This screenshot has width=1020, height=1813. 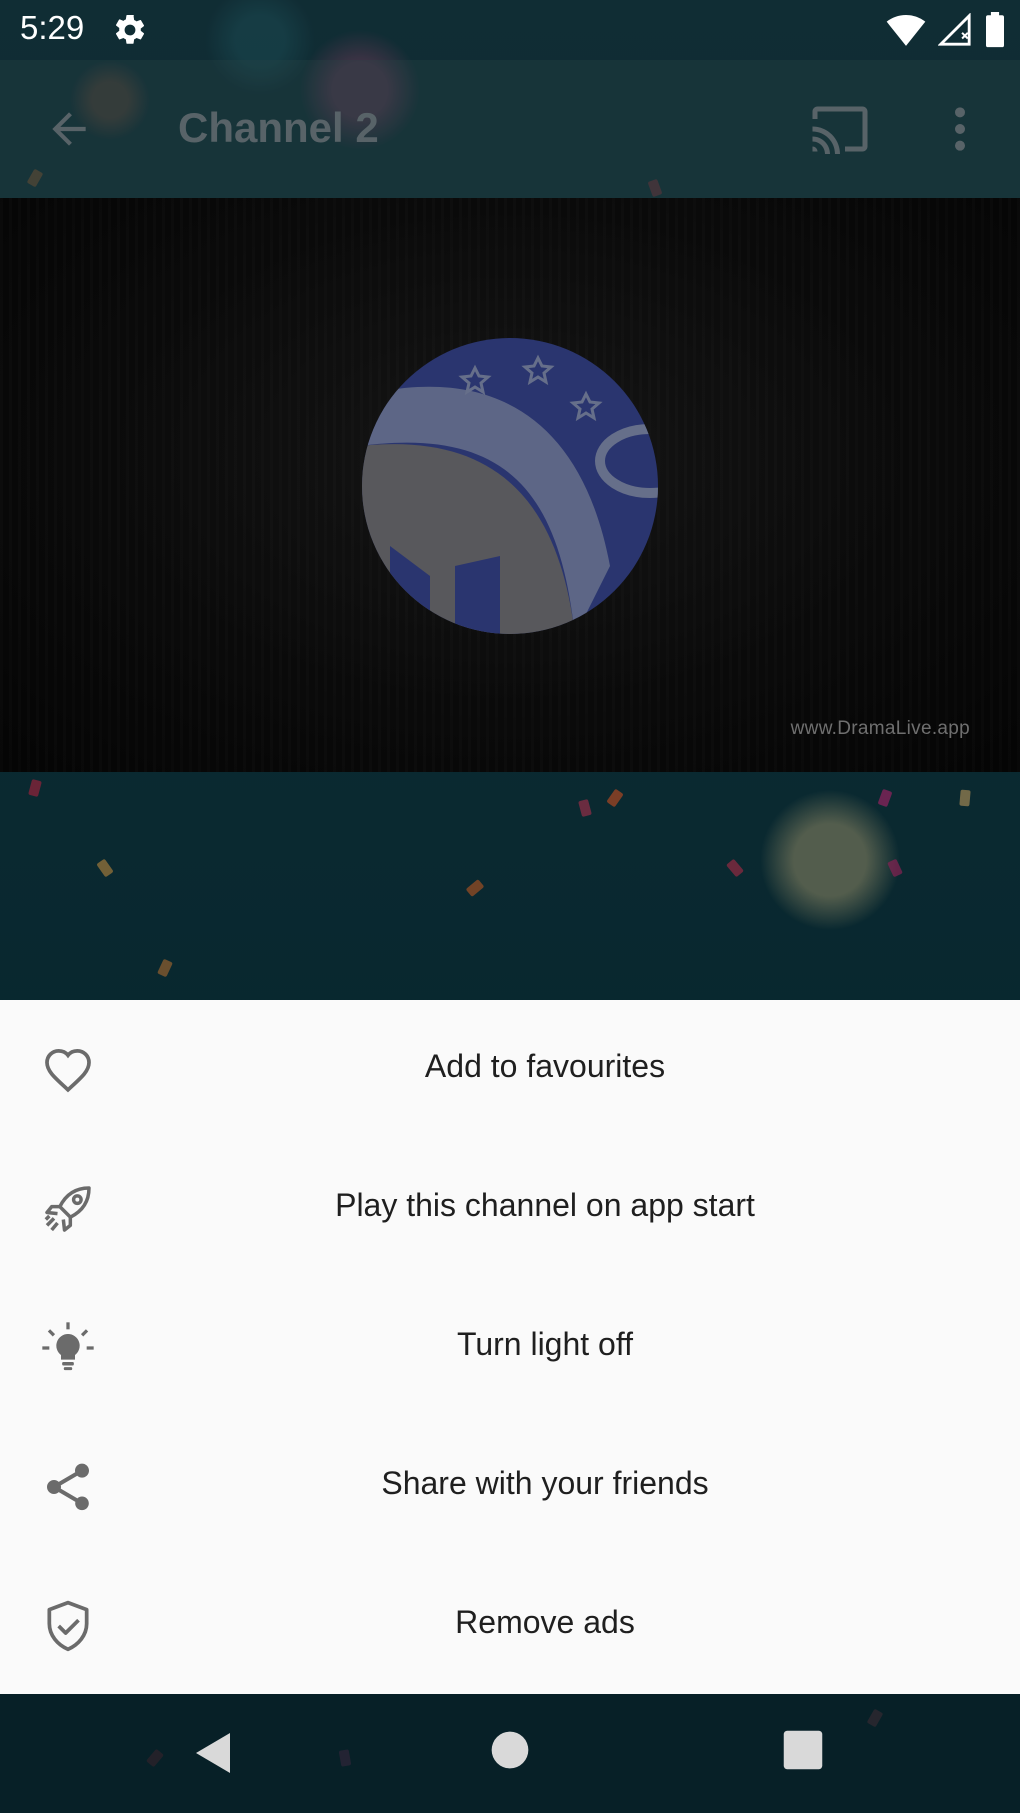 What do you see at coordinates (803, 1750) in the screenshot?
I see `nav-recents-icon` at bounding box center [803, 1750].